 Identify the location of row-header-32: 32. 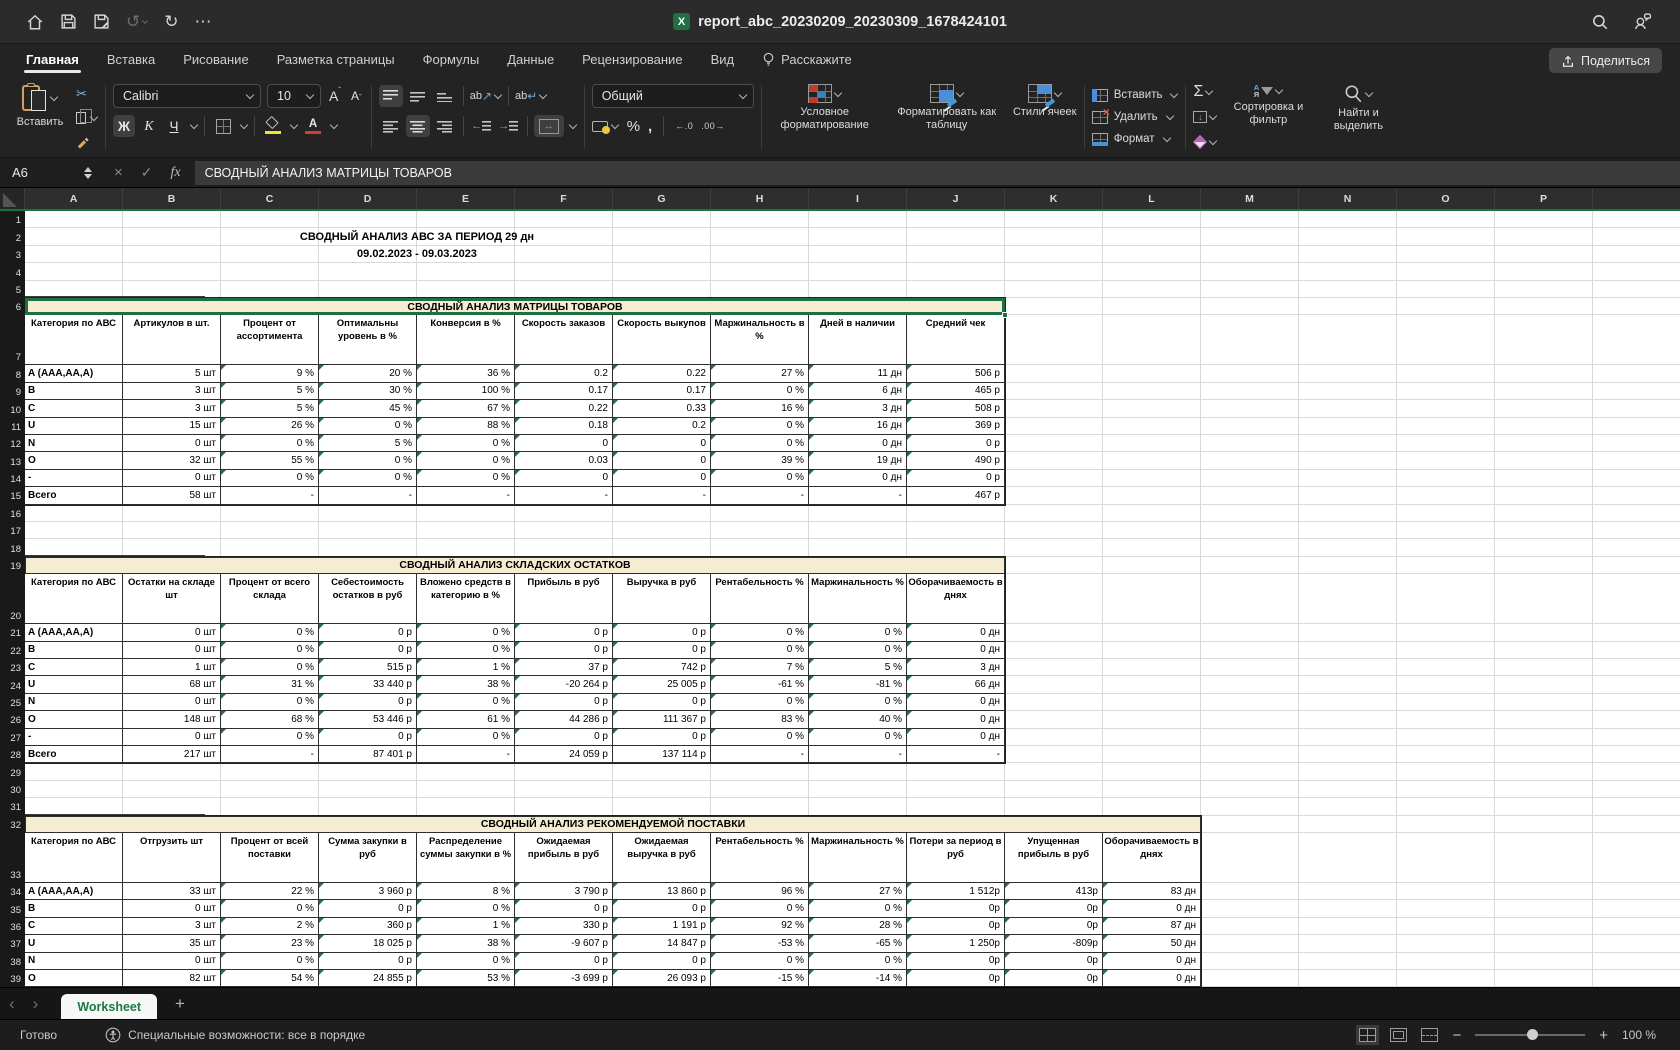
(12, 823).